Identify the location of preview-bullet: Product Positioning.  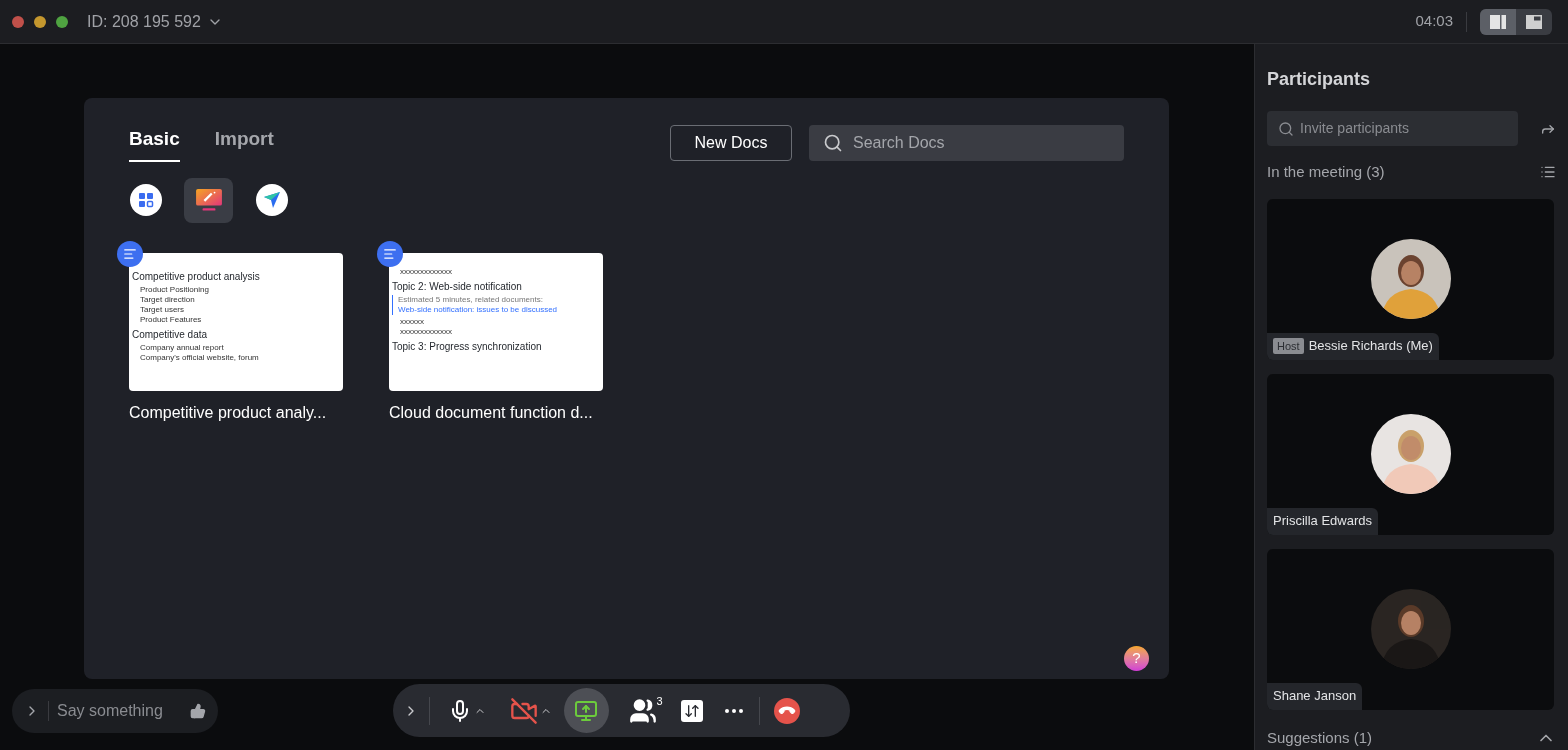
(174, 289).